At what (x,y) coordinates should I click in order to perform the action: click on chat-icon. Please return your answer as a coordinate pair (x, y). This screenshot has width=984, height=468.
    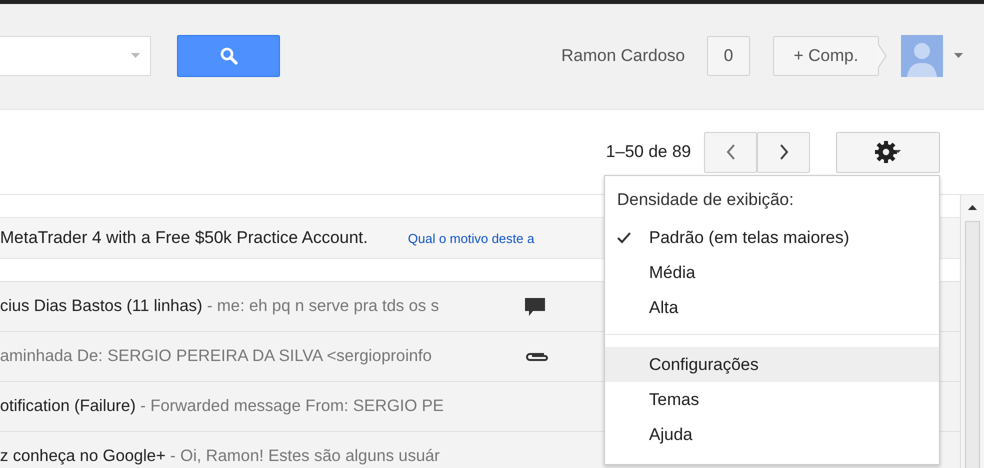
    Looking at the image, I should click on (535, 306).